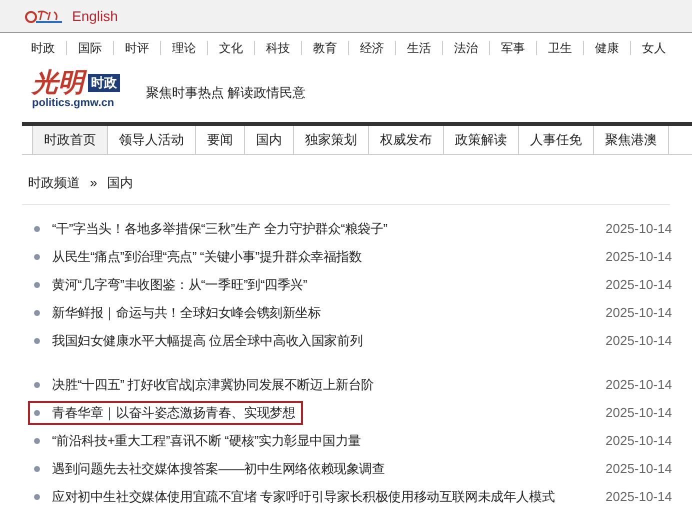 The width and height of the screenshot is (692, 514). Describe the element at coordinates (206, 441) in the screenshot. I see `news-link: “前沿科技+重大工程”喜讯不断 “硬核”实力彰显中国力量` at that location.